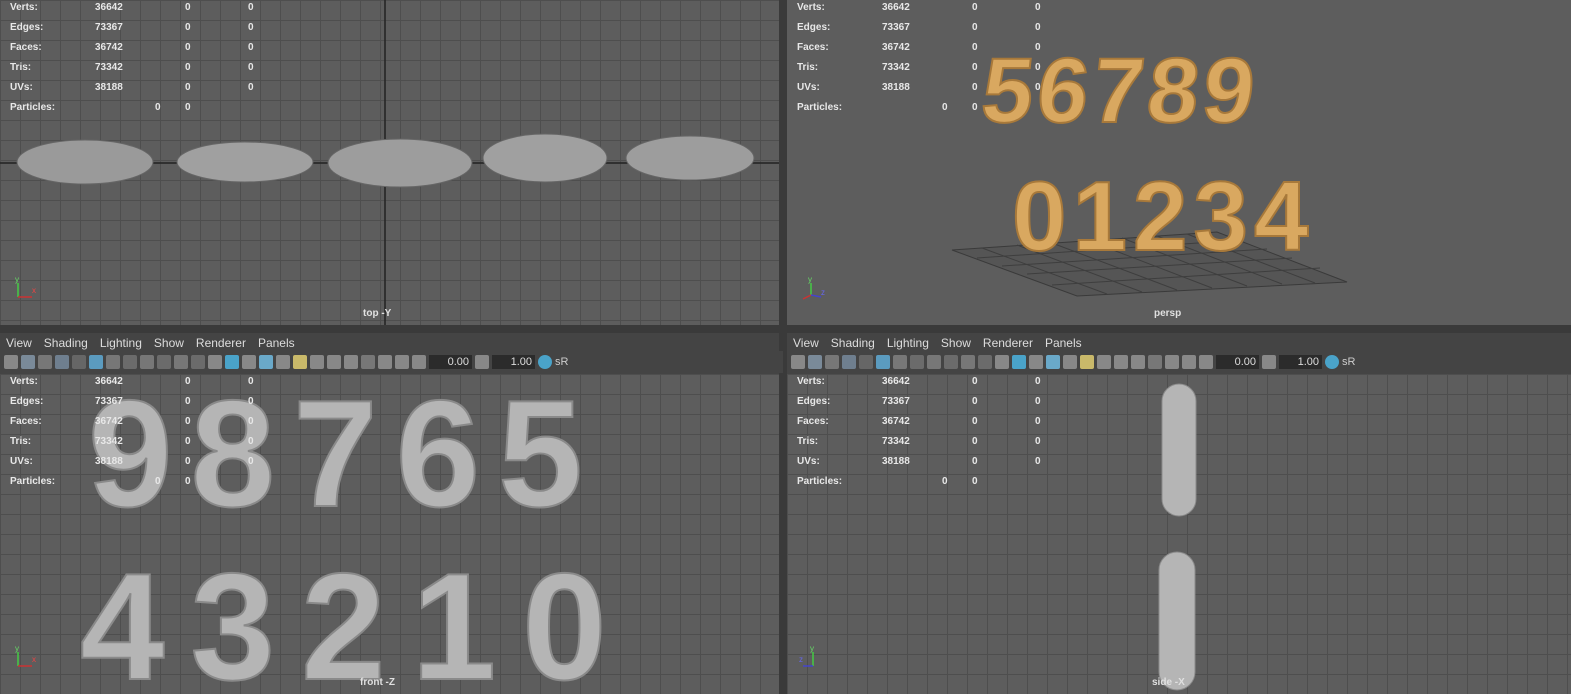 This screenshot has height=694, width=1571. Describe the element at coordinates (896, 421) in the screenshot. I see `hud-value: 36742` at that location.